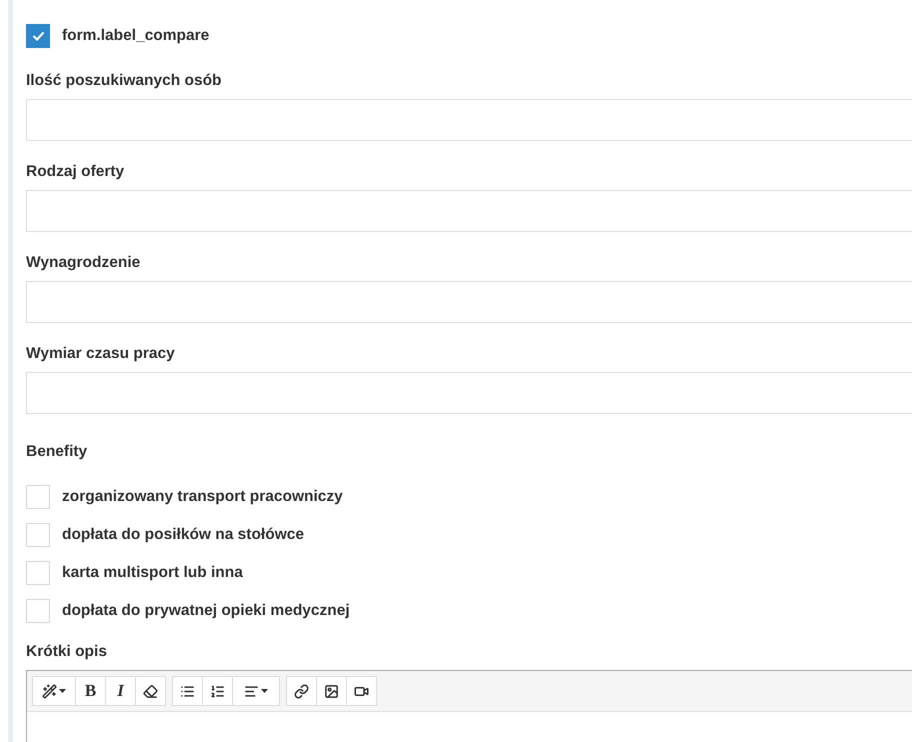 The image size is (912, 742). I want to click on numbered-list-icon, so click(217, 691).